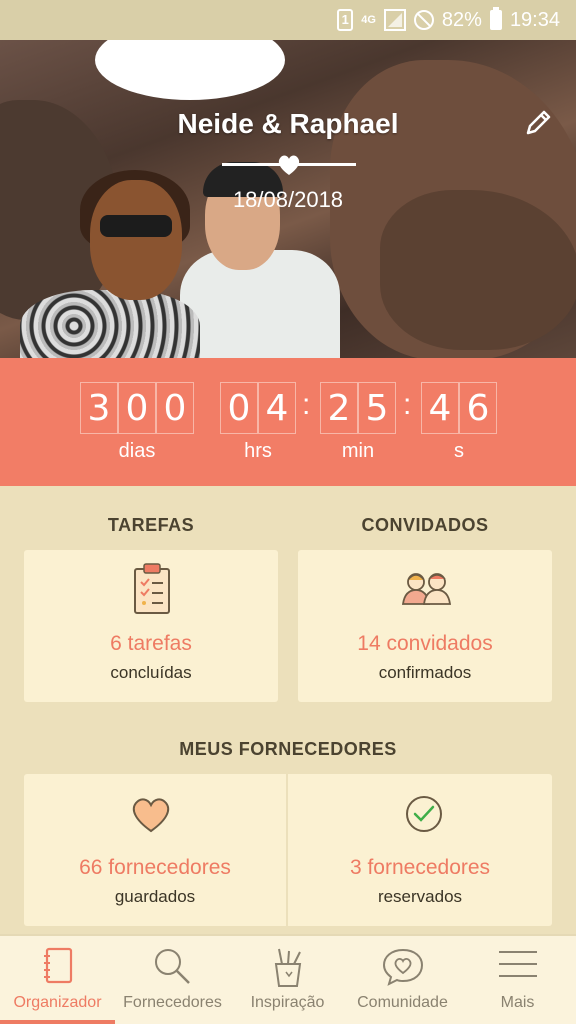 This screenshot has height=1024, width=576. Describe the element at coordinates (377, 408) in the screenshot. I see `digit: 5` at that location.